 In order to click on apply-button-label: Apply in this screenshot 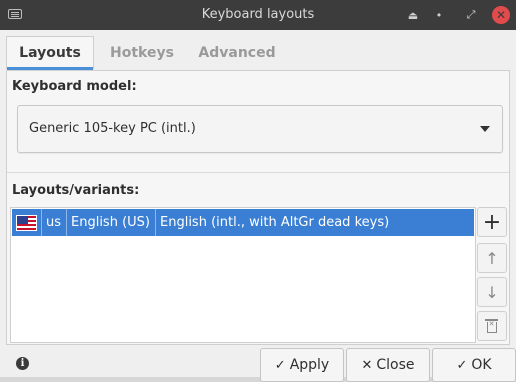, I will do `click(309, 365)`.